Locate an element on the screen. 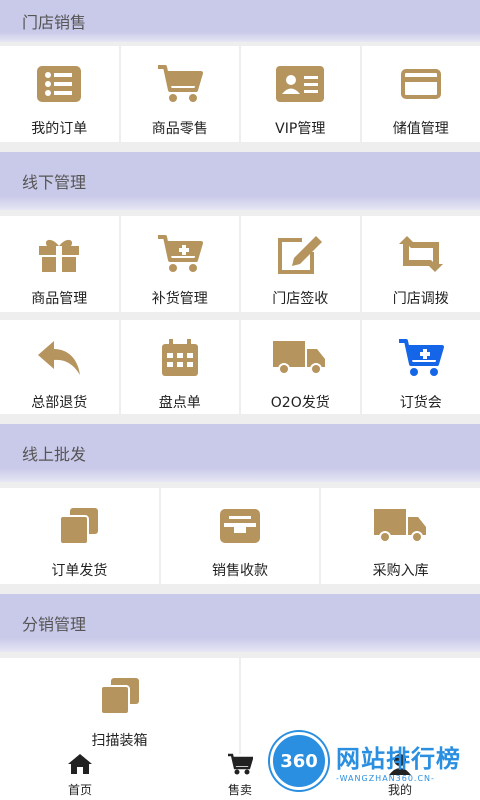  menu-item-order-ship: 订单发货 is located at coordinates (79, 536).